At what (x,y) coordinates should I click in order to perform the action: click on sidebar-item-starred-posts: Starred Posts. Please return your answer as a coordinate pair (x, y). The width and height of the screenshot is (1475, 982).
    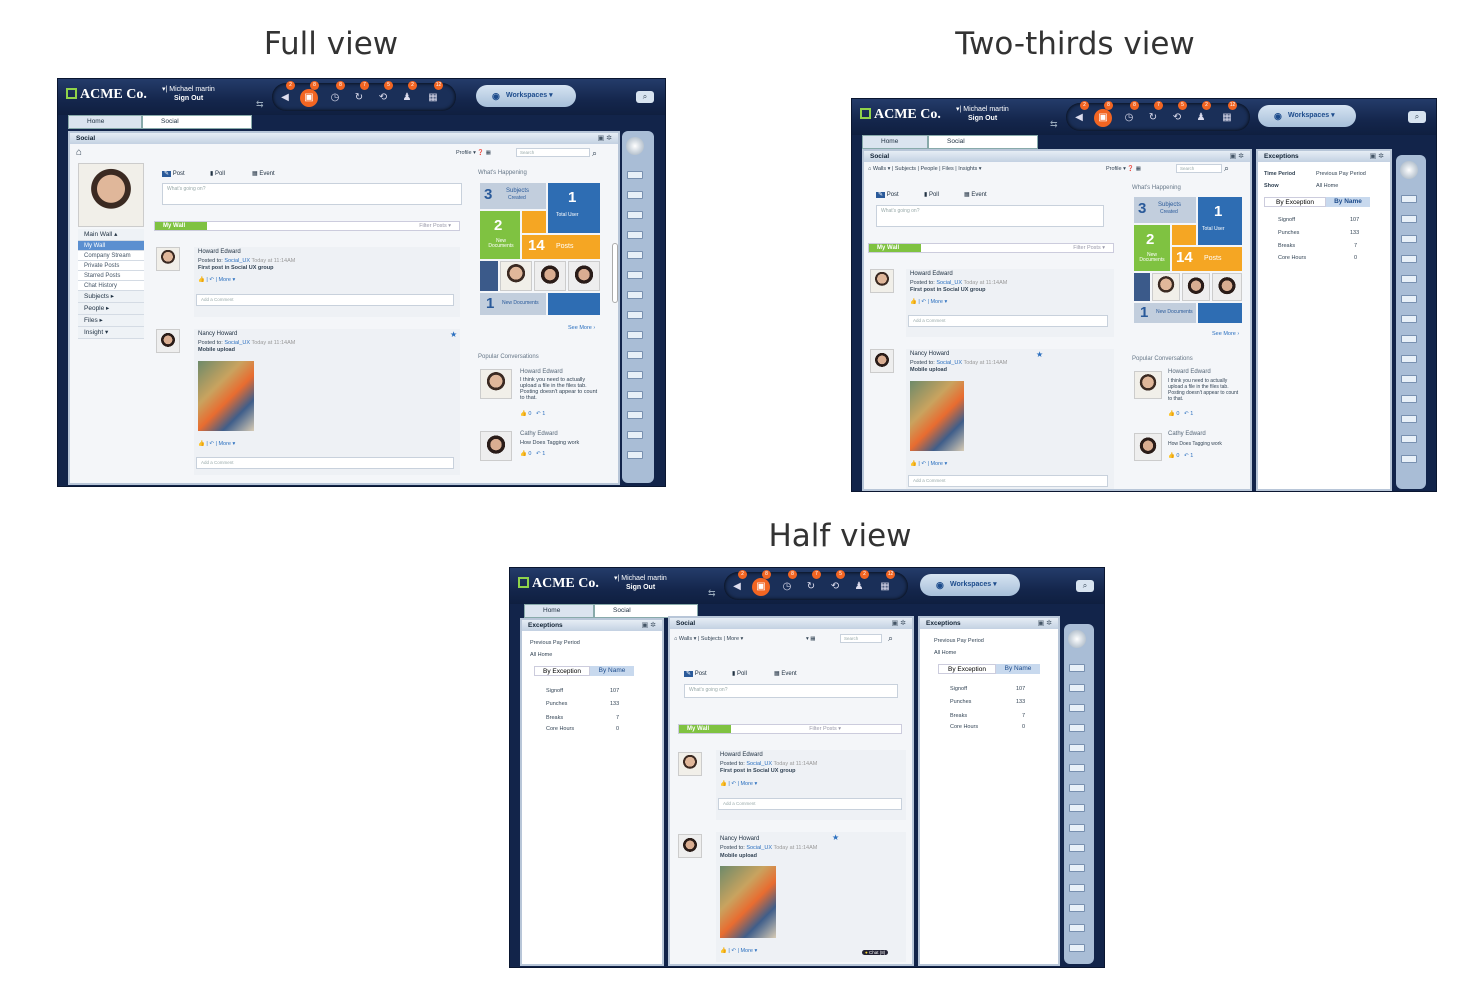
    Looking at the image, I should click on (111, 276).